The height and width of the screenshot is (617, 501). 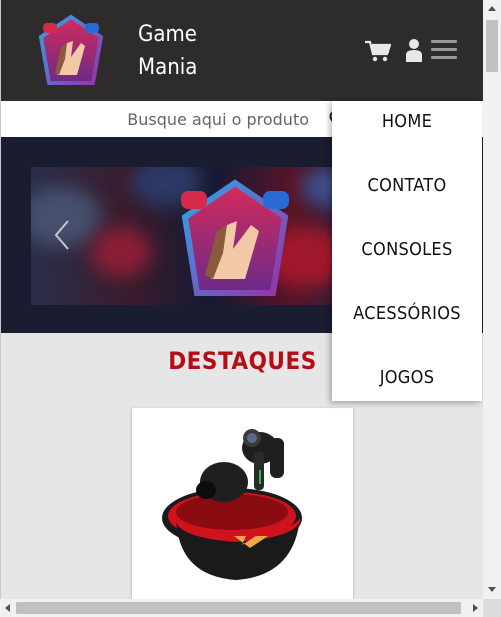 I want to click on carousel-slide, so click(x=196, y=236).